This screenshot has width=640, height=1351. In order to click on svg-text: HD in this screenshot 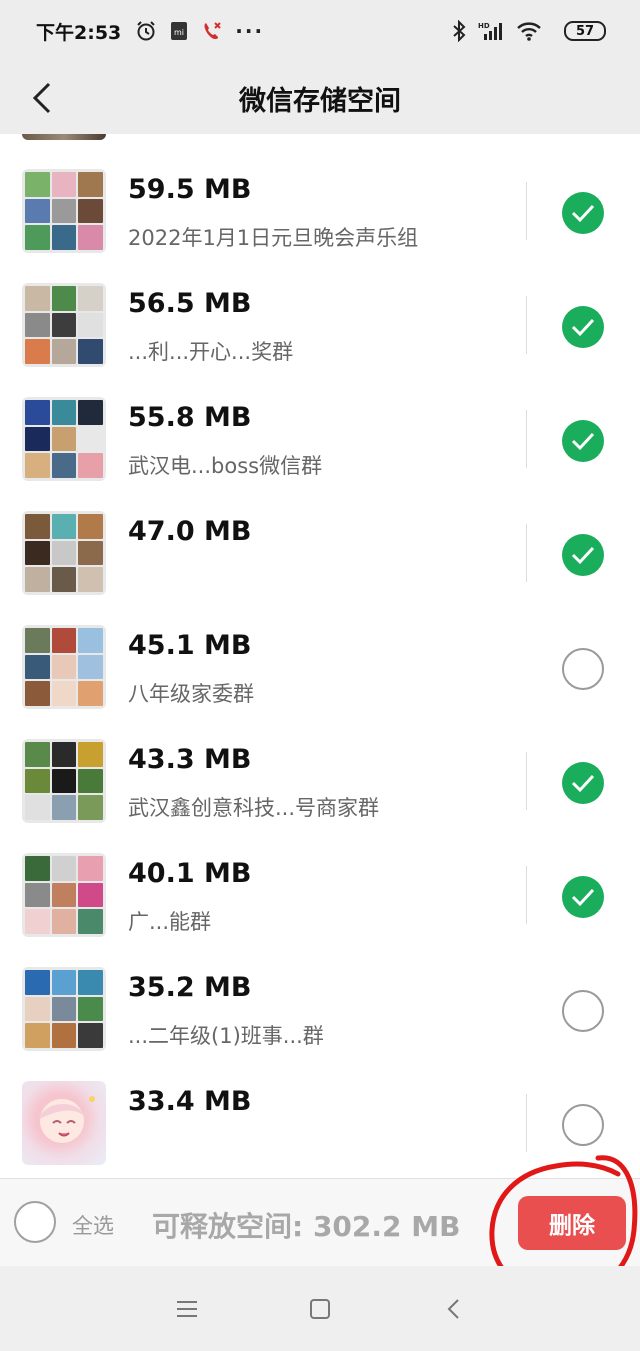, I will do `click(484, 26)`.